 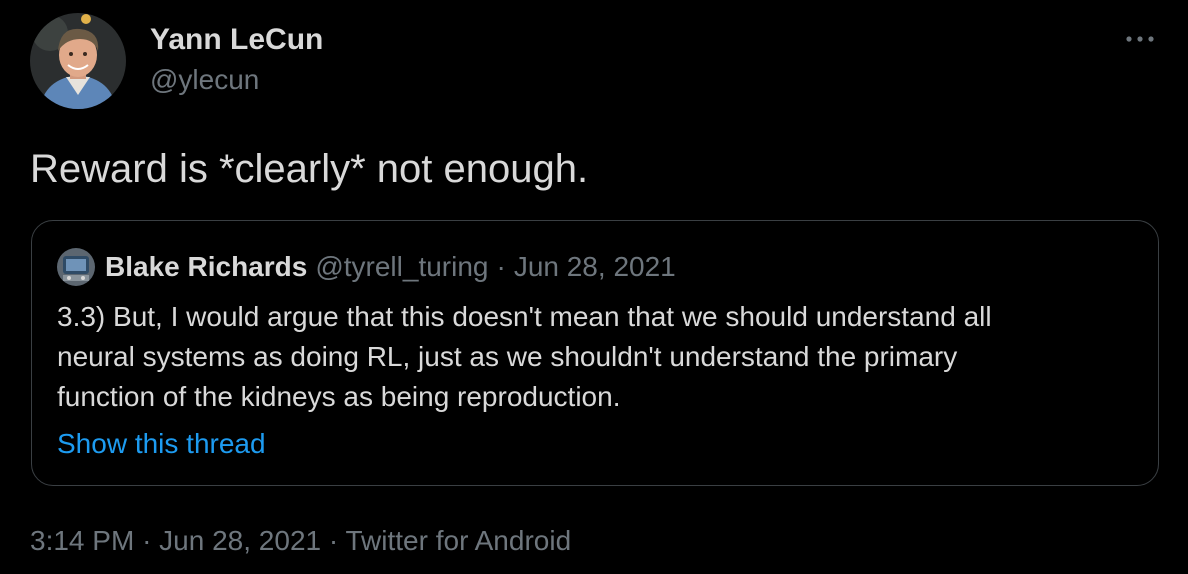 What do you see at coordinates (82, 540) in the screenshot?
I see `tweet-time: 3:14 PM` at bounding box center [82, 540].